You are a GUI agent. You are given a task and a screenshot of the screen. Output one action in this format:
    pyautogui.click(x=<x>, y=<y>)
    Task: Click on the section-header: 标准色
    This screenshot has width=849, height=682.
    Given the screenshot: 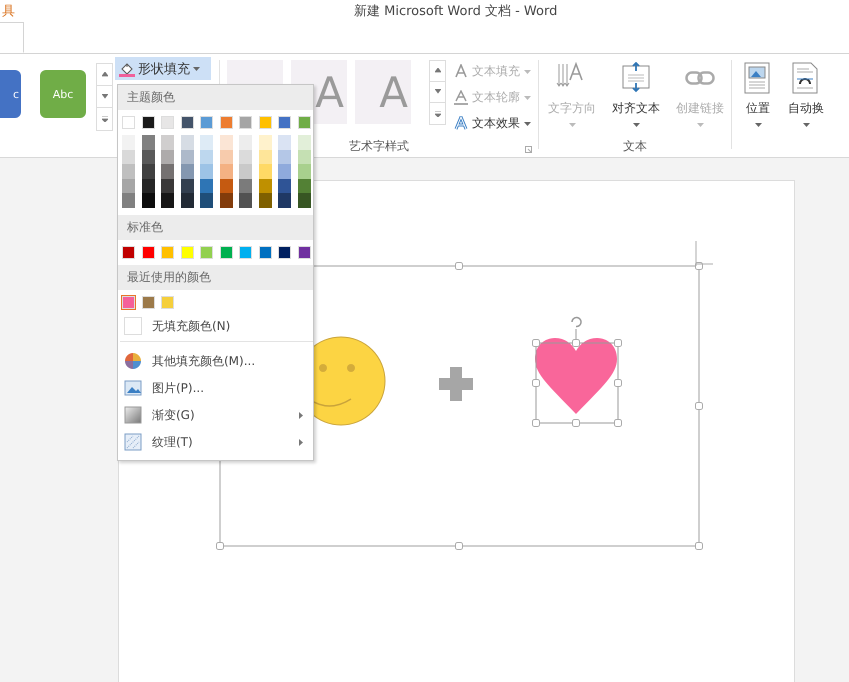 What is the action you would take?
    pyautogui.click(x=215, y=227)
    